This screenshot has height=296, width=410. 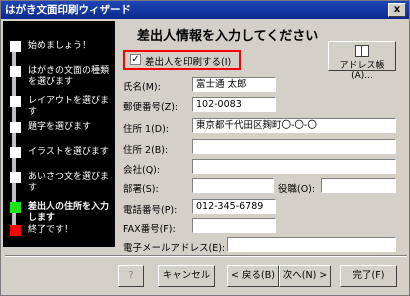 I want to click on title-field, so click(x=358, y=185).